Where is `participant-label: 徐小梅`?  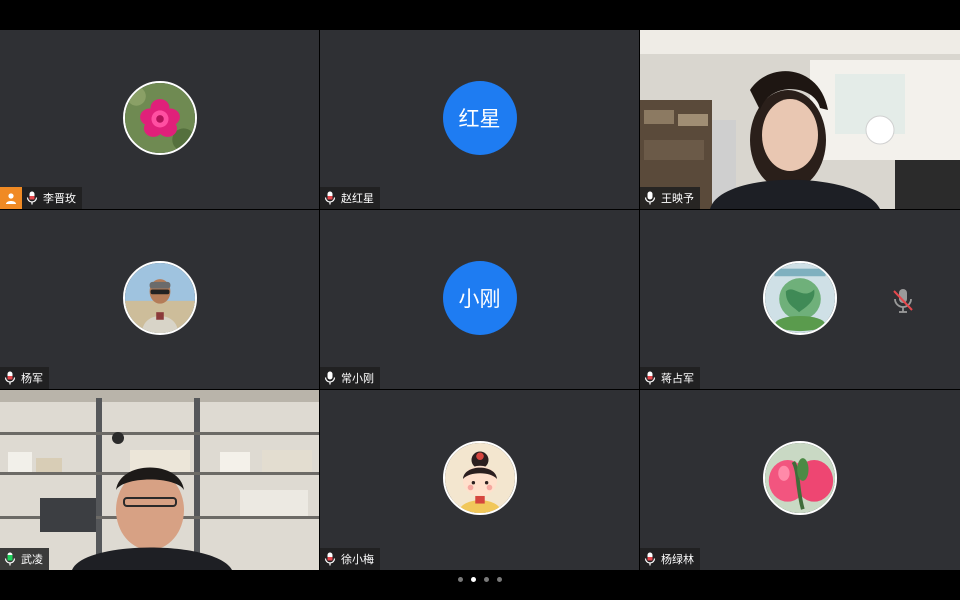
participant-label: 徐小梅 is located at coordinates (350, 559).